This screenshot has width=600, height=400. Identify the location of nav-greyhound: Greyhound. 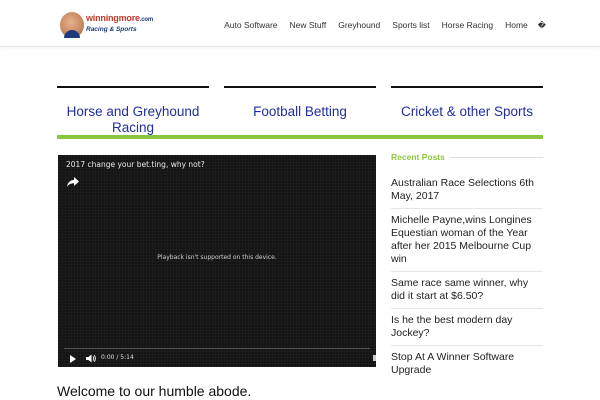
(359, 25).